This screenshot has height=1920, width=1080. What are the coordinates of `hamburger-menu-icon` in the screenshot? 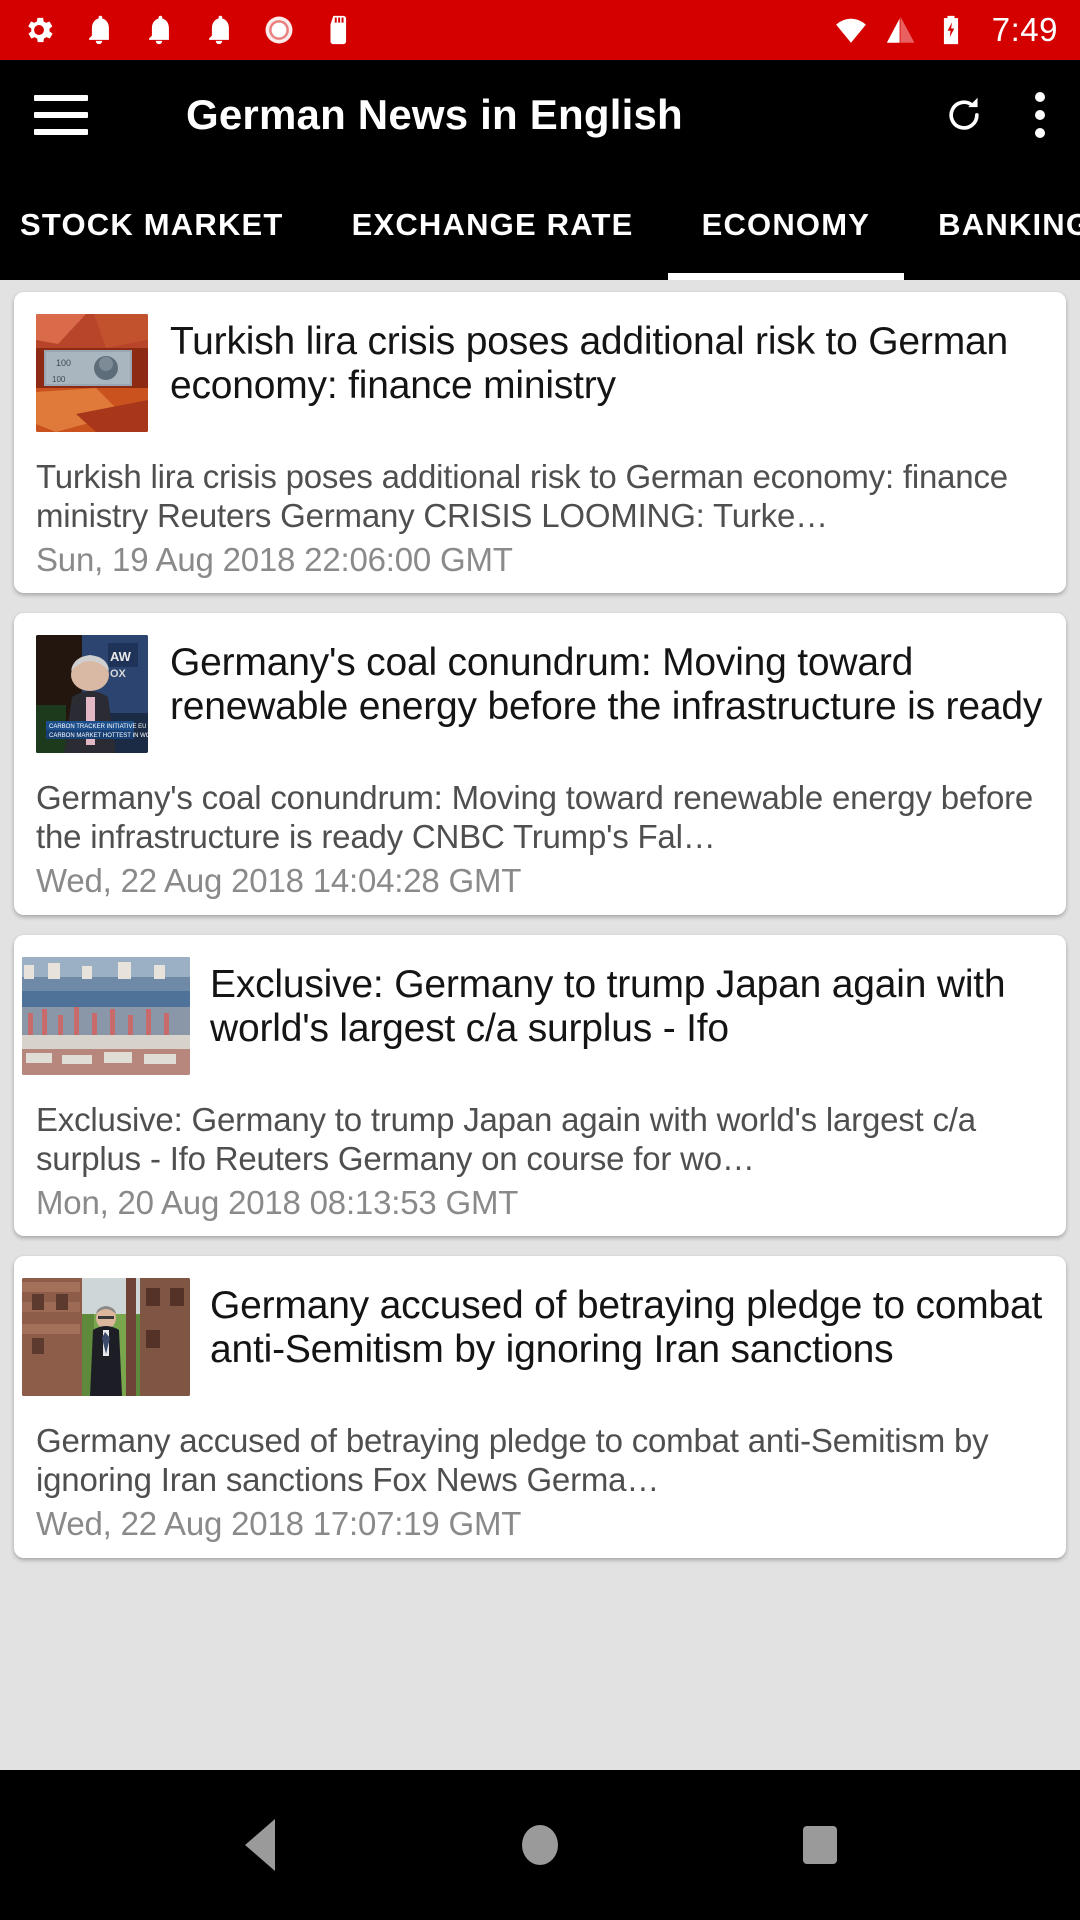 It's located at (61, 115).